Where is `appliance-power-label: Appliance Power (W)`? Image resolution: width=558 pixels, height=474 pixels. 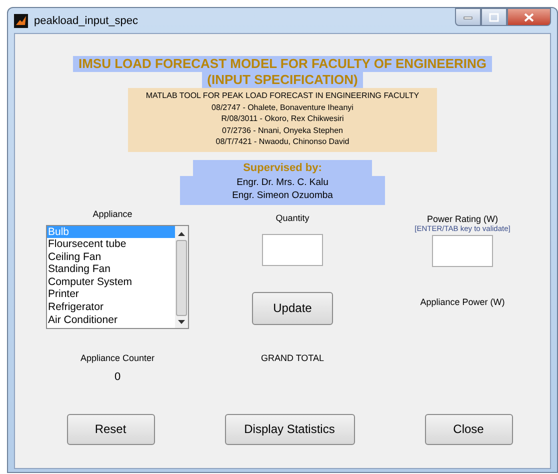
appliance-power-label: Appliance Power (W) is located at coordinates (462, 301).